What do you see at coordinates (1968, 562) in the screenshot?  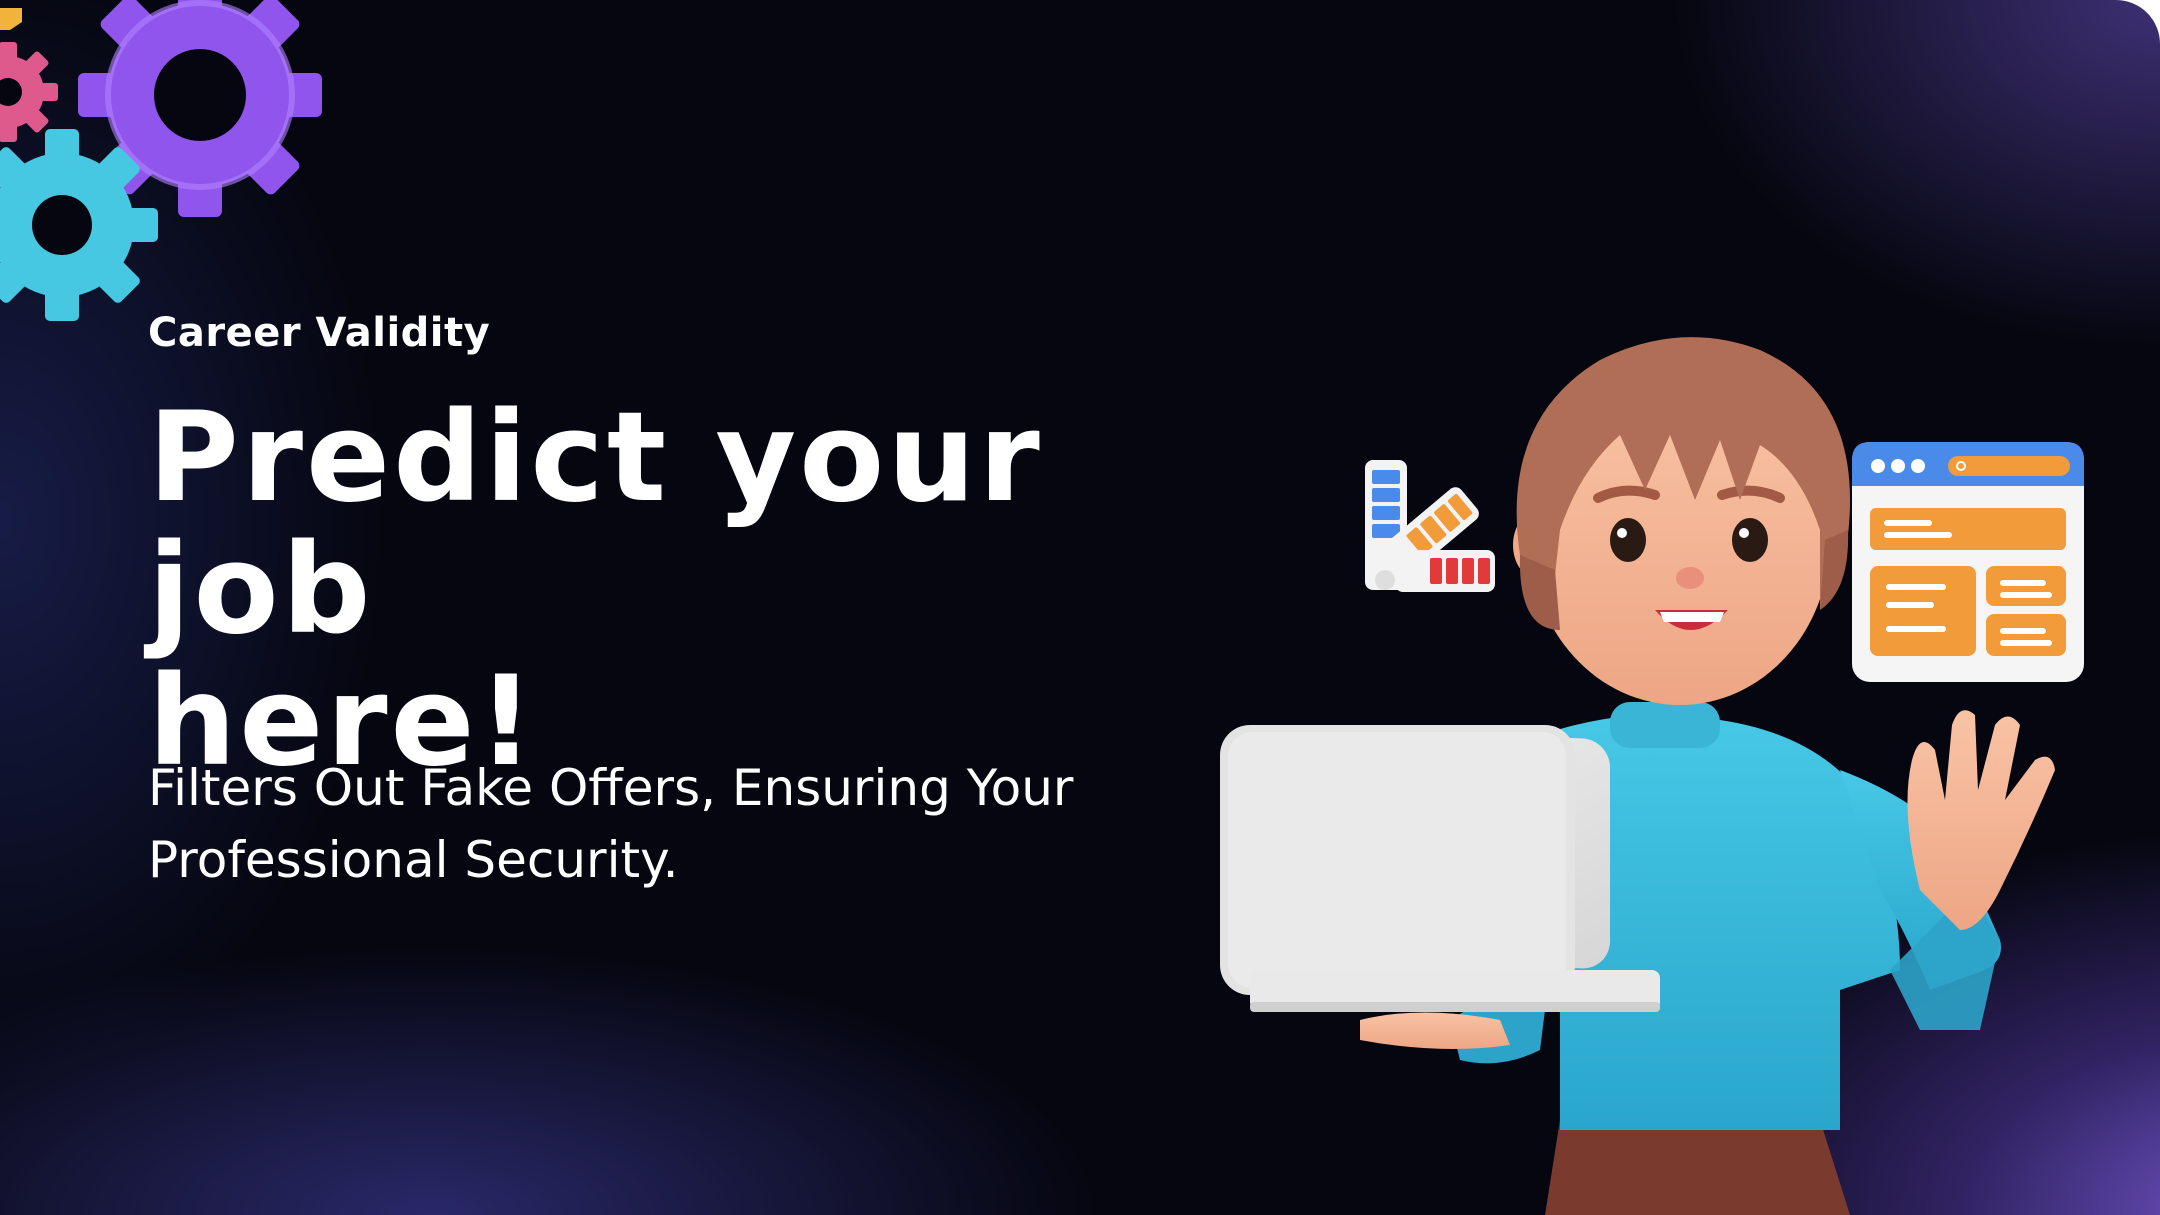 I see `browser-window-icon` at bounding box center [1968, 562].